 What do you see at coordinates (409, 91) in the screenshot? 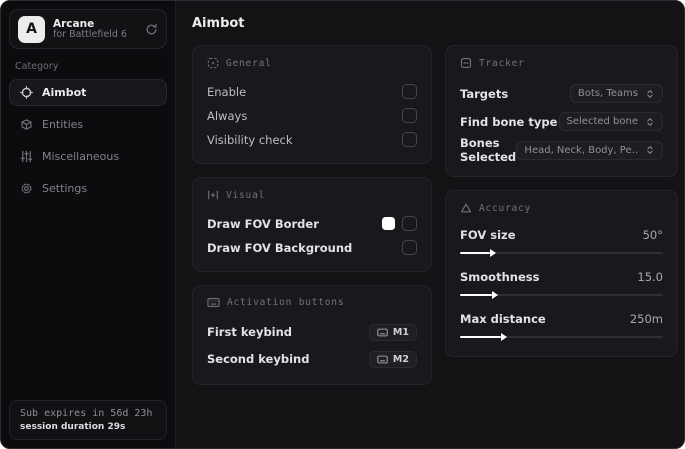
I see `enable-checkbox` at bounding box center [409, 91].